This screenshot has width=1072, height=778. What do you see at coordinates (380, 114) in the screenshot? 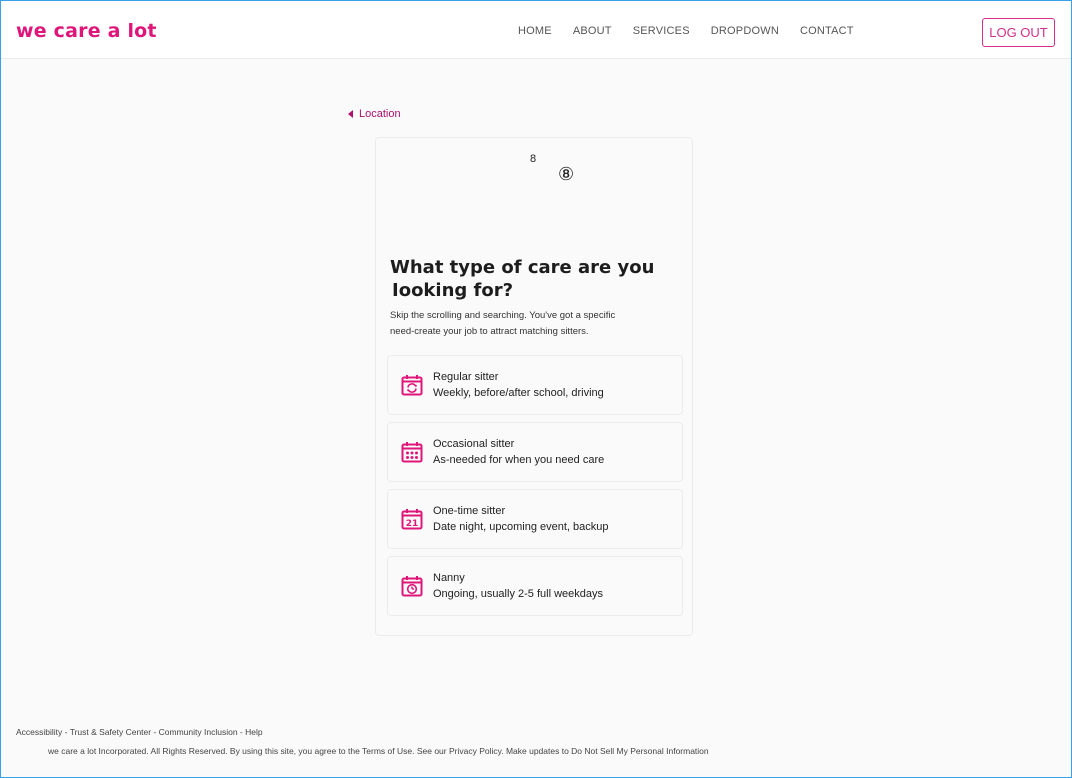
I see `back-link-label: Location` at bounding box center [380, 114].